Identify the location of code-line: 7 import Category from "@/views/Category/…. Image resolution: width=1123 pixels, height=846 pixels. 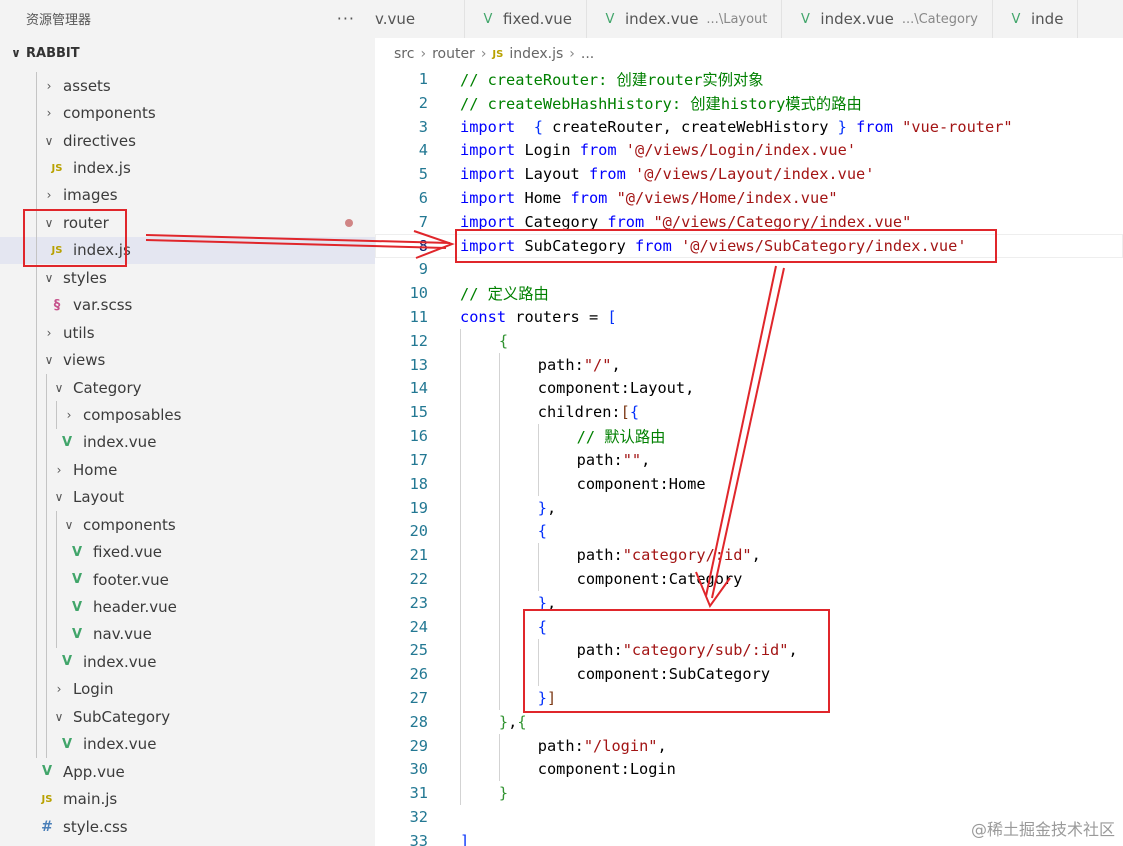
(749, 222).